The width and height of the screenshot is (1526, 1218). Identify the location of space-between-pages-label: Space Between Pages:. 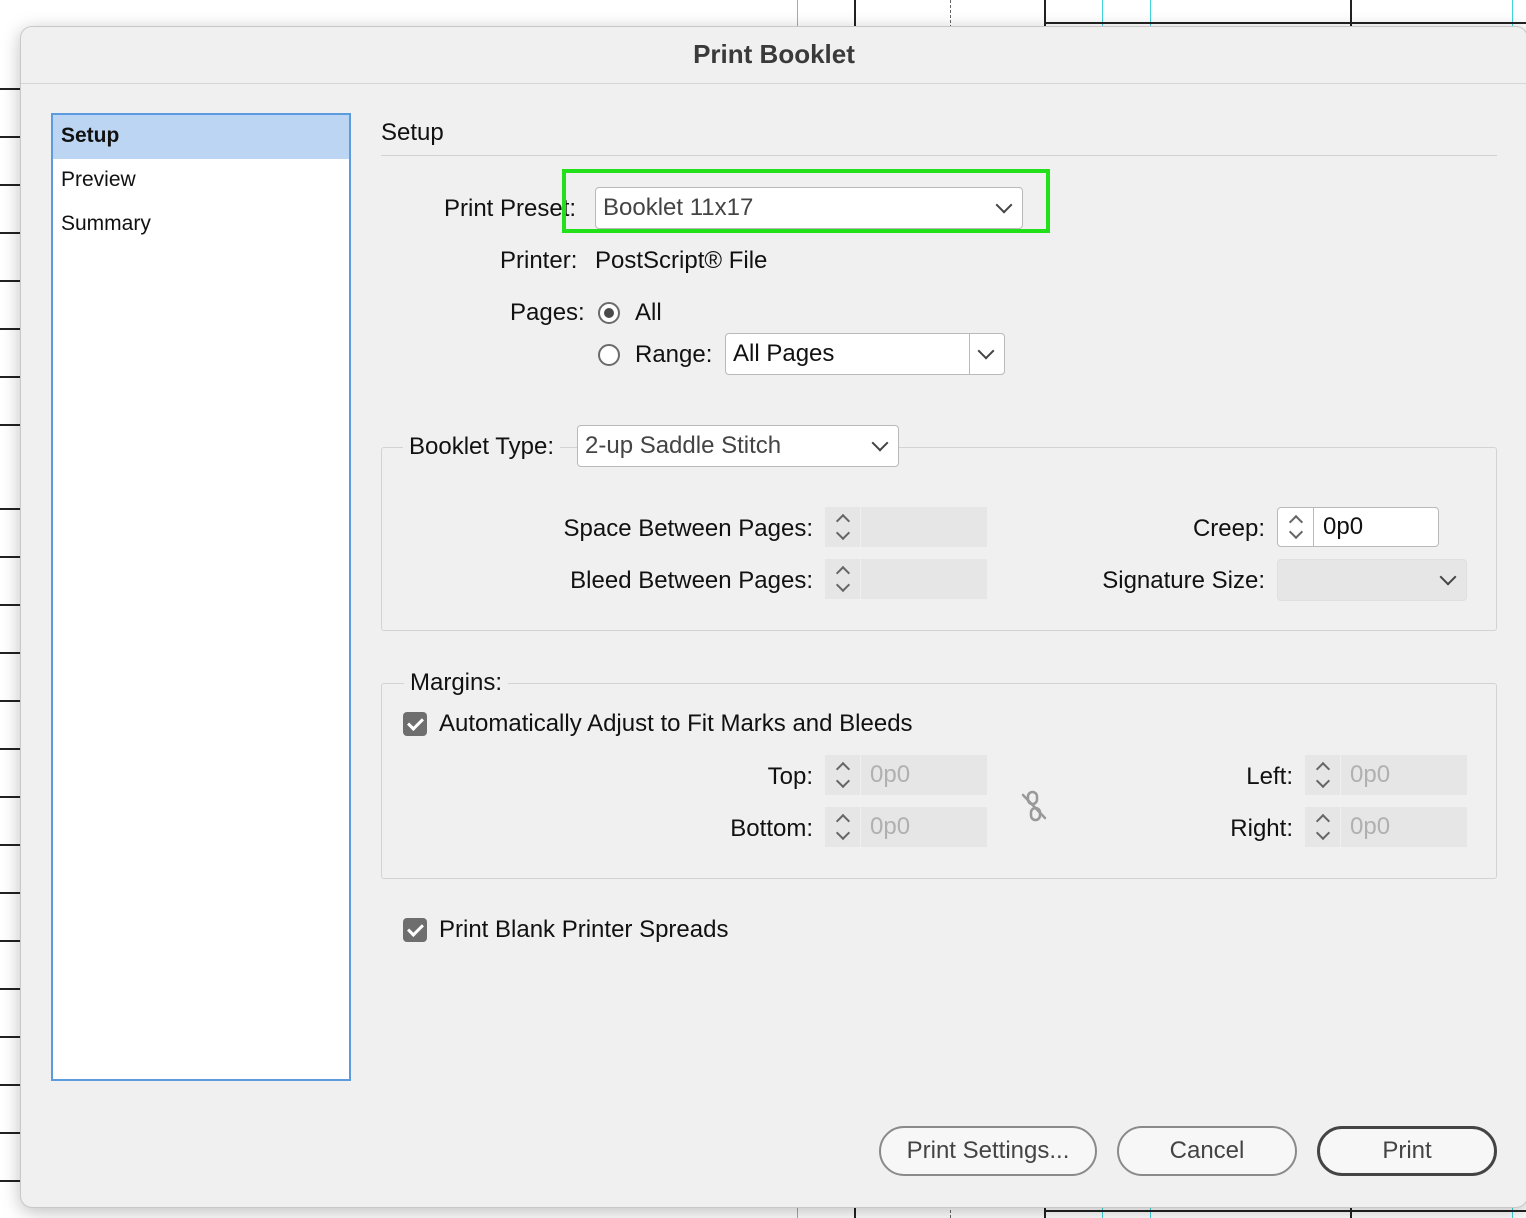
(688, 528).